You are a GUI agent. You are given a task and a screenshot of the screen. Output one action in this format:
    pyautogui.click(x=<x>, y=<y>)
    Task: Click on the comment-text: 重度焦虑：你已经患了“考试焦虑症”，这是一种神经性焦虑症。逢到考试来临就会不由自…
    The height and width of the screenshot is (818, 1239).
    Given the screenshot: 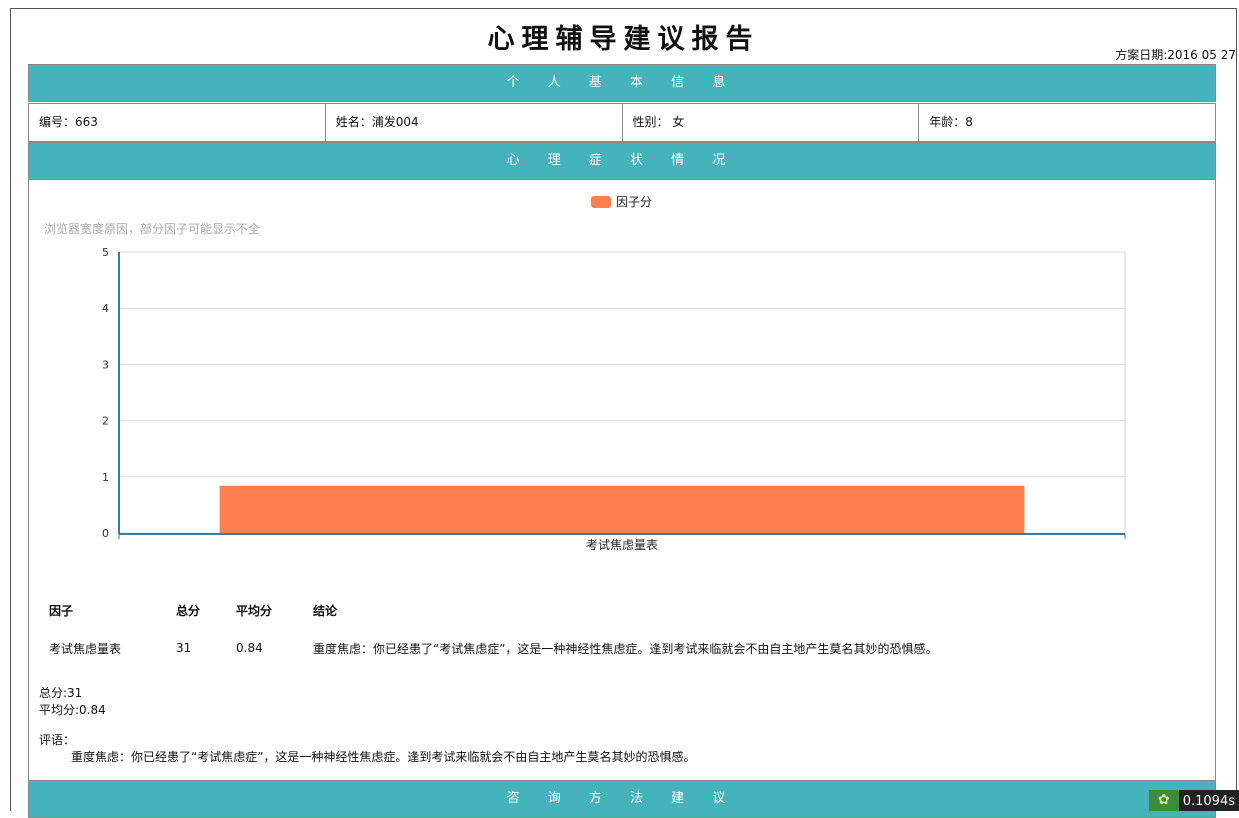 What is the action you would take?
    pyautogui.click(x=367, y=757)
    